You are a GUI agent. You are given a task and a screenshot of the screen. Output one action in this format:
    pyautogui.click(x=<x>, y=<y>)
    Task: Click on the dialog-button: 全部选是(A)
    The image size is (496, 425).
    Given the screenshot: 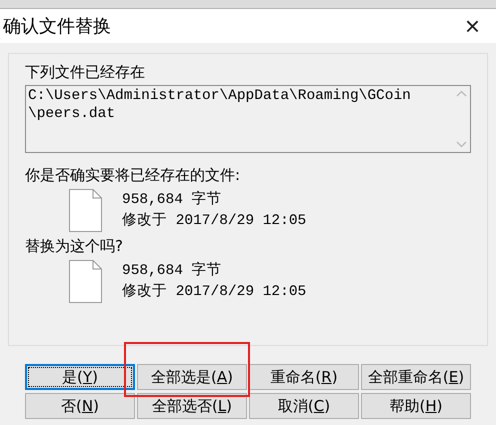 What is the action you would take?
    pyautogui.click(x=192, y=377)
    